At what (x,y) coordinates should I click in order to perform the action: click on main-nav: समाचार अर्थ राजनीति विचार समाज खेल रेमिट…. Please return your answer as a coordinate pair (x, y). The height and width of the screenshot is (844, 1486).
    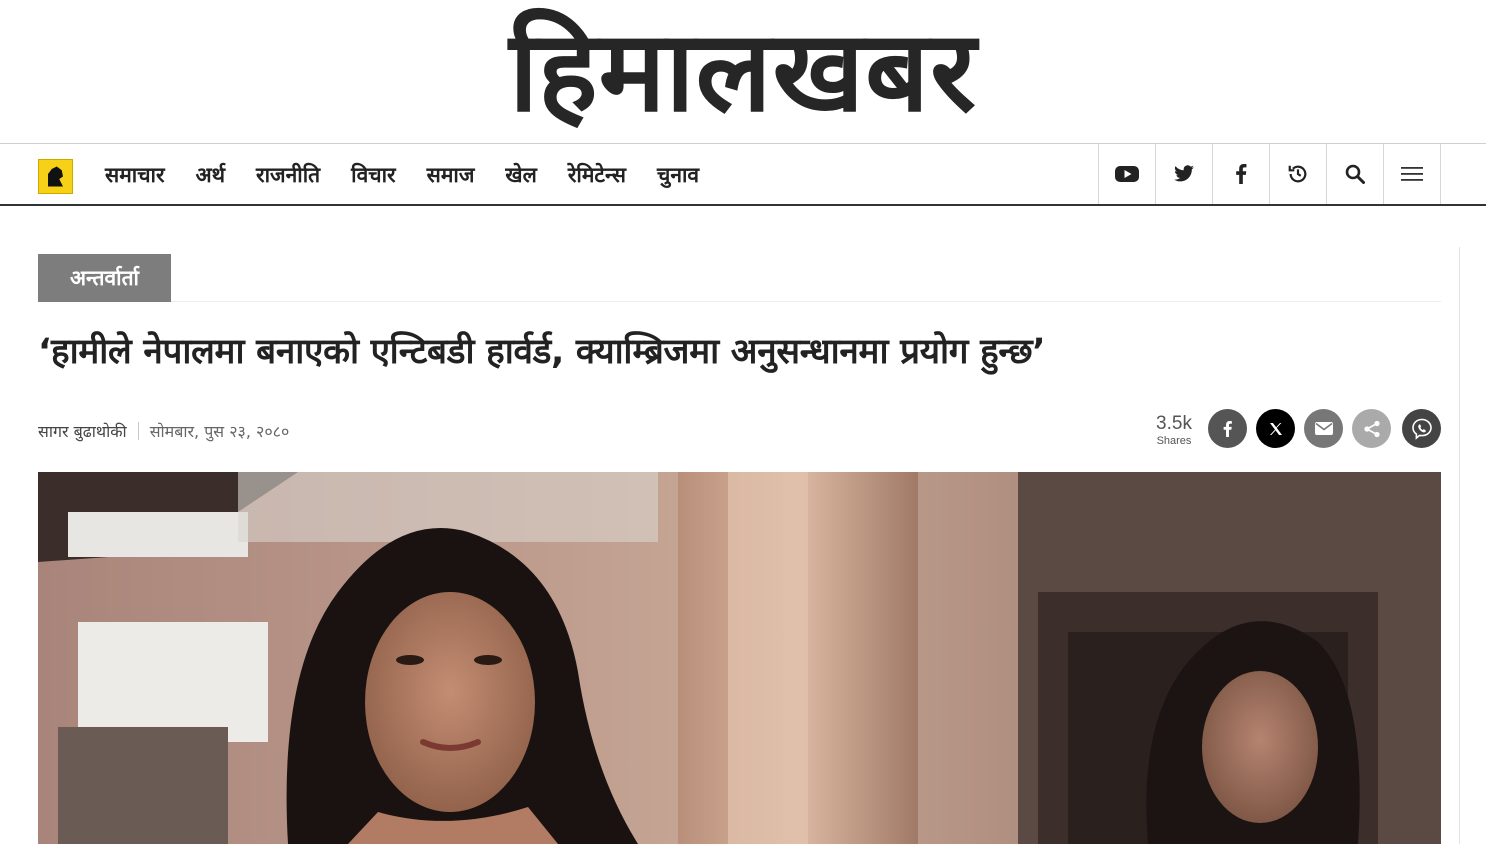
    Looking at the image, I should click on (743, 175).